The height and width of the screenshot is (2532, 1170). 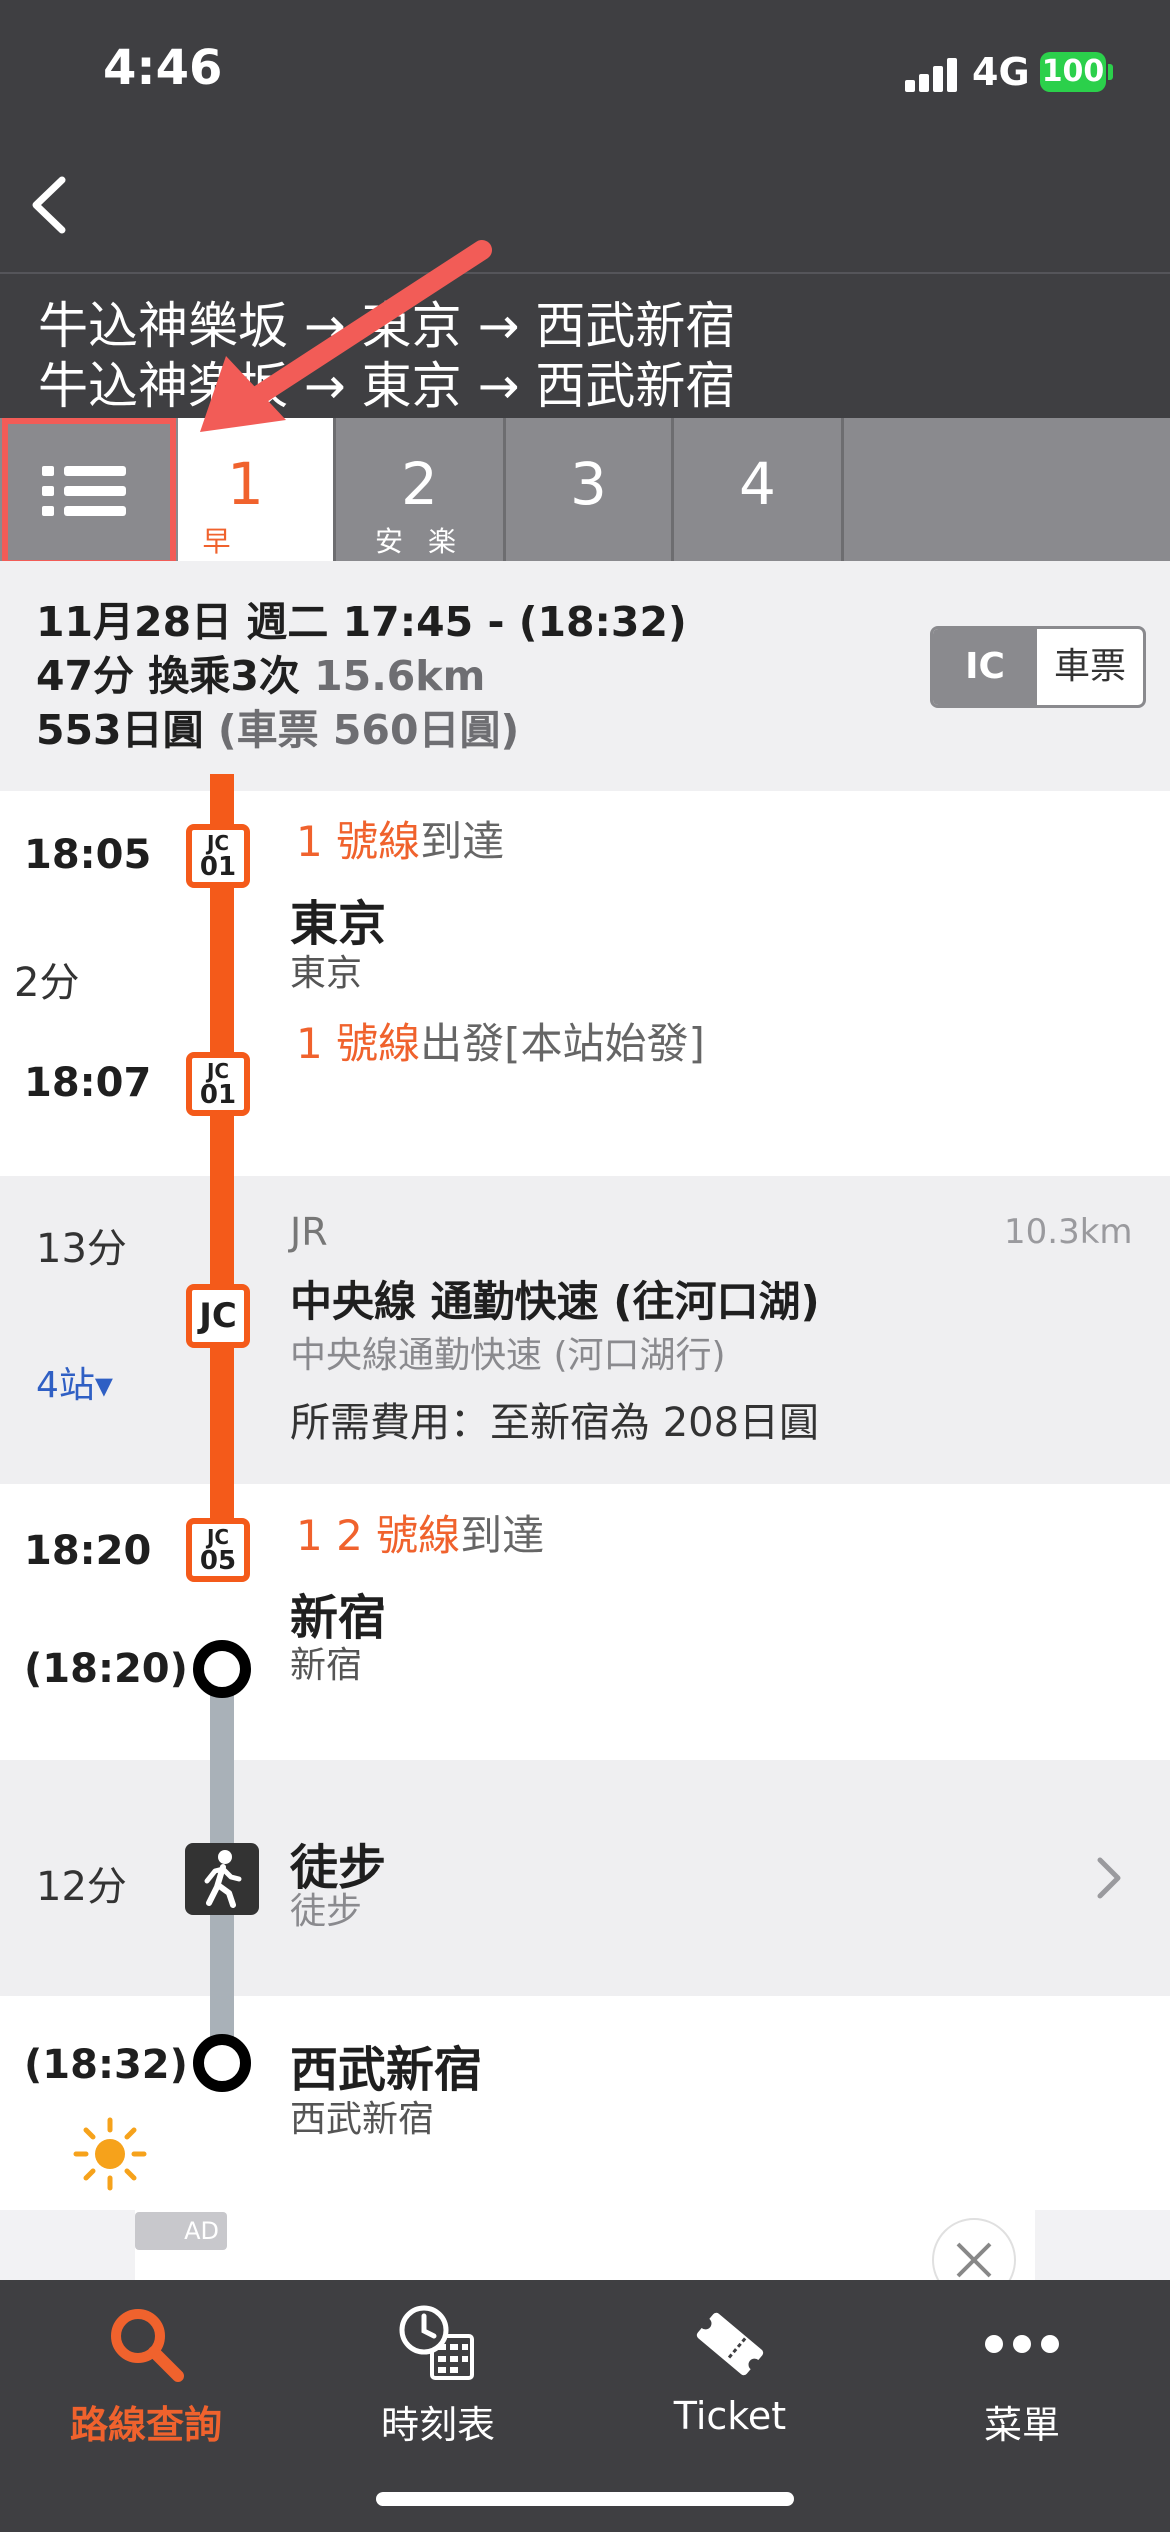 What do you see at coordinates (1068, 1232) in the screenshot?
I see `ride-distance: 10.3km` at bounding box center [1068, 1232].